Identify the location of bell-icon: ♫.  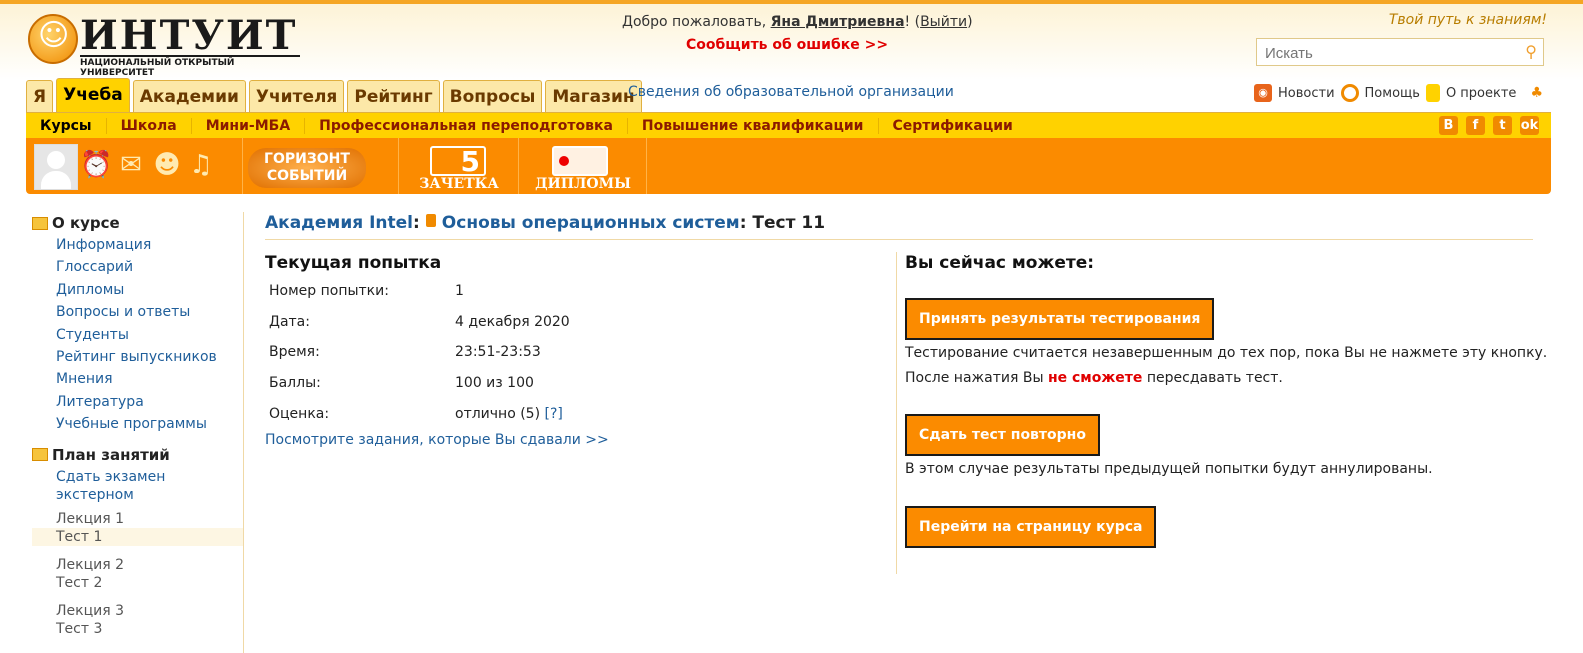
(201, 165).